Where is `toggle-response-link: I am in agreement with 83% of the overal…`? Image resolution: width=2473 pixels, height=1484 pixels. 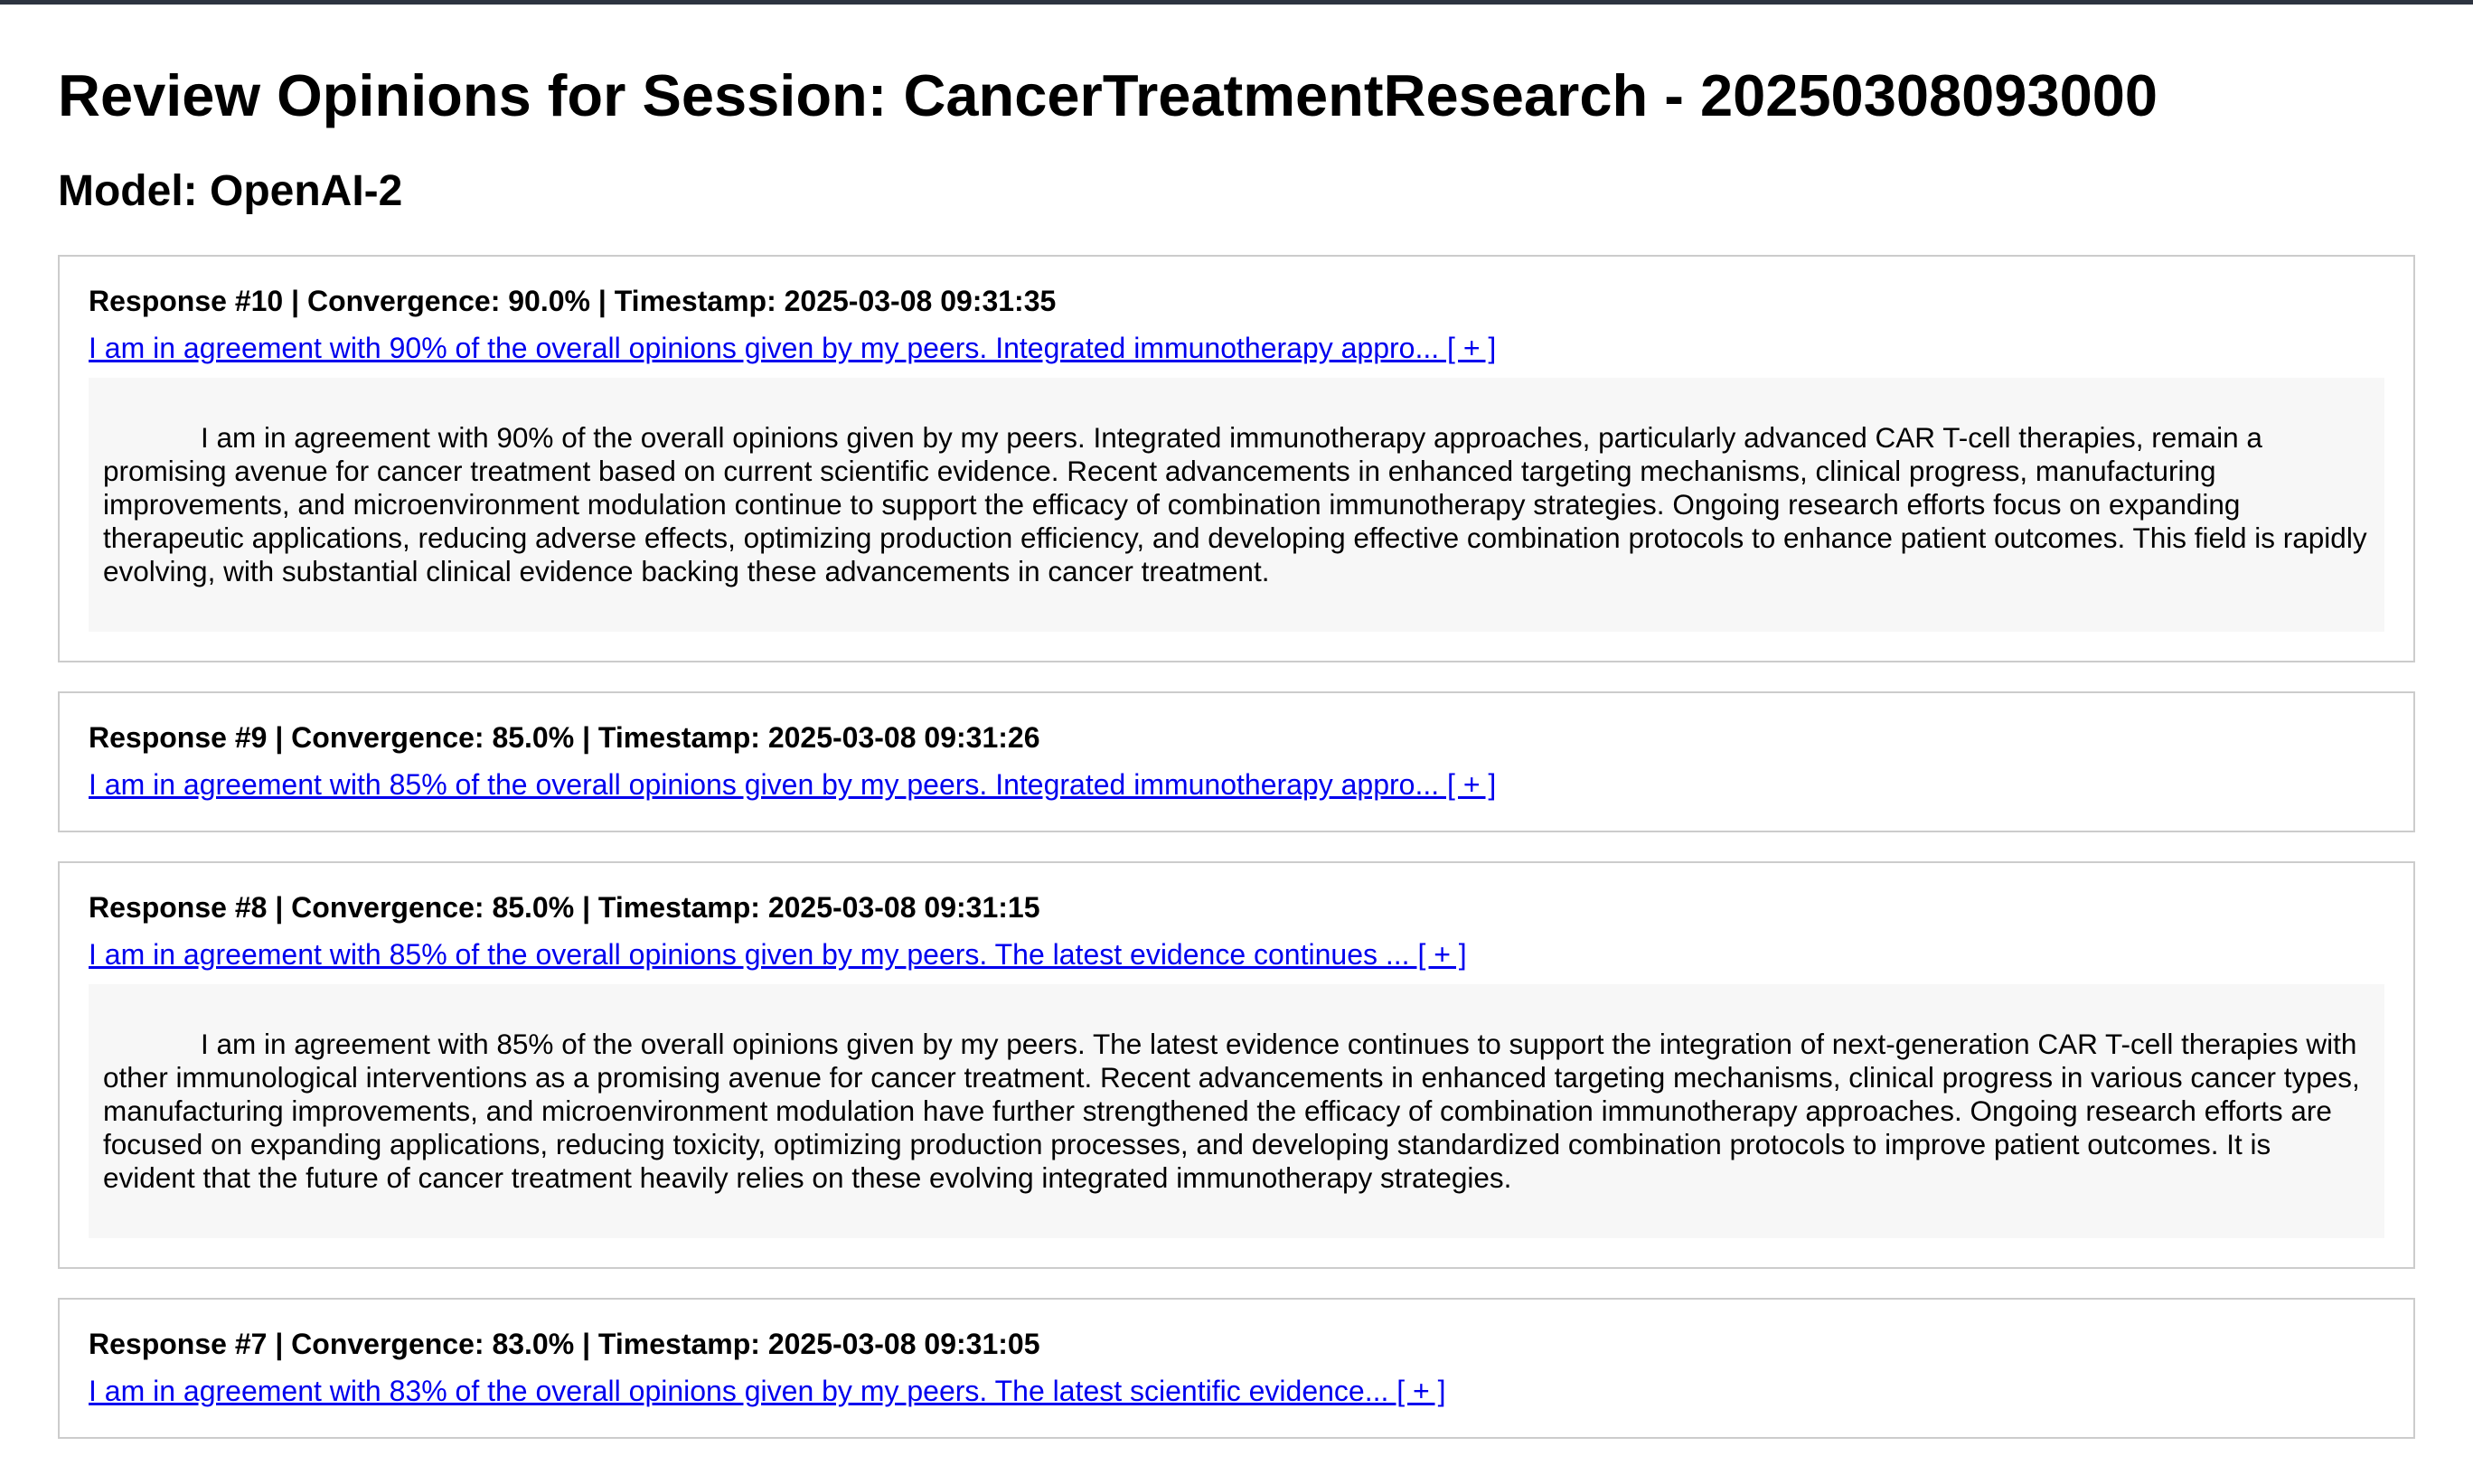
toggle-response-link: I am in agreement with 83% of the overal… is located at coordinates (768, 1391).